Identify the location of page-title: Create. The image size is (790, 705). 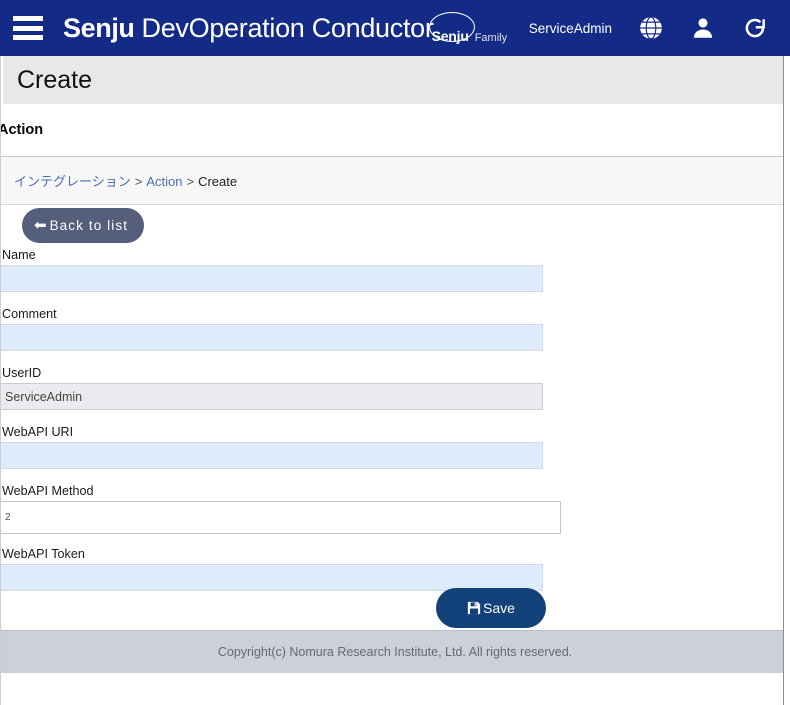
(55, 79).